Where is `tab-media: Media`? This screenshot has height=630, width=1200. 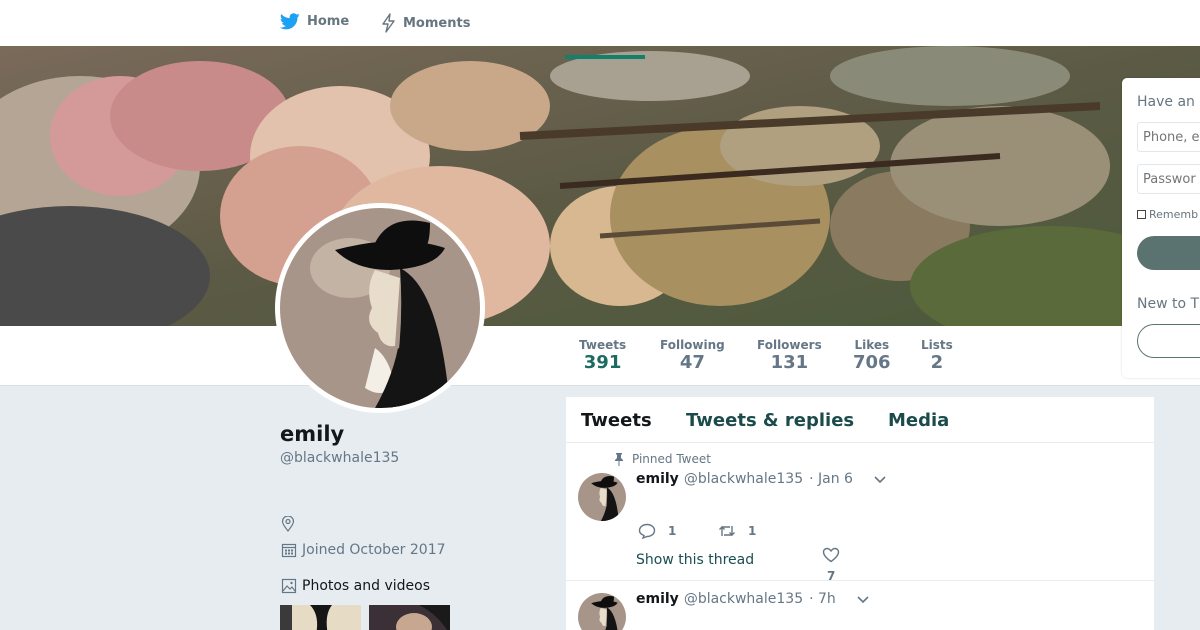 tab-media: Media is located at coordinates (918, 420).